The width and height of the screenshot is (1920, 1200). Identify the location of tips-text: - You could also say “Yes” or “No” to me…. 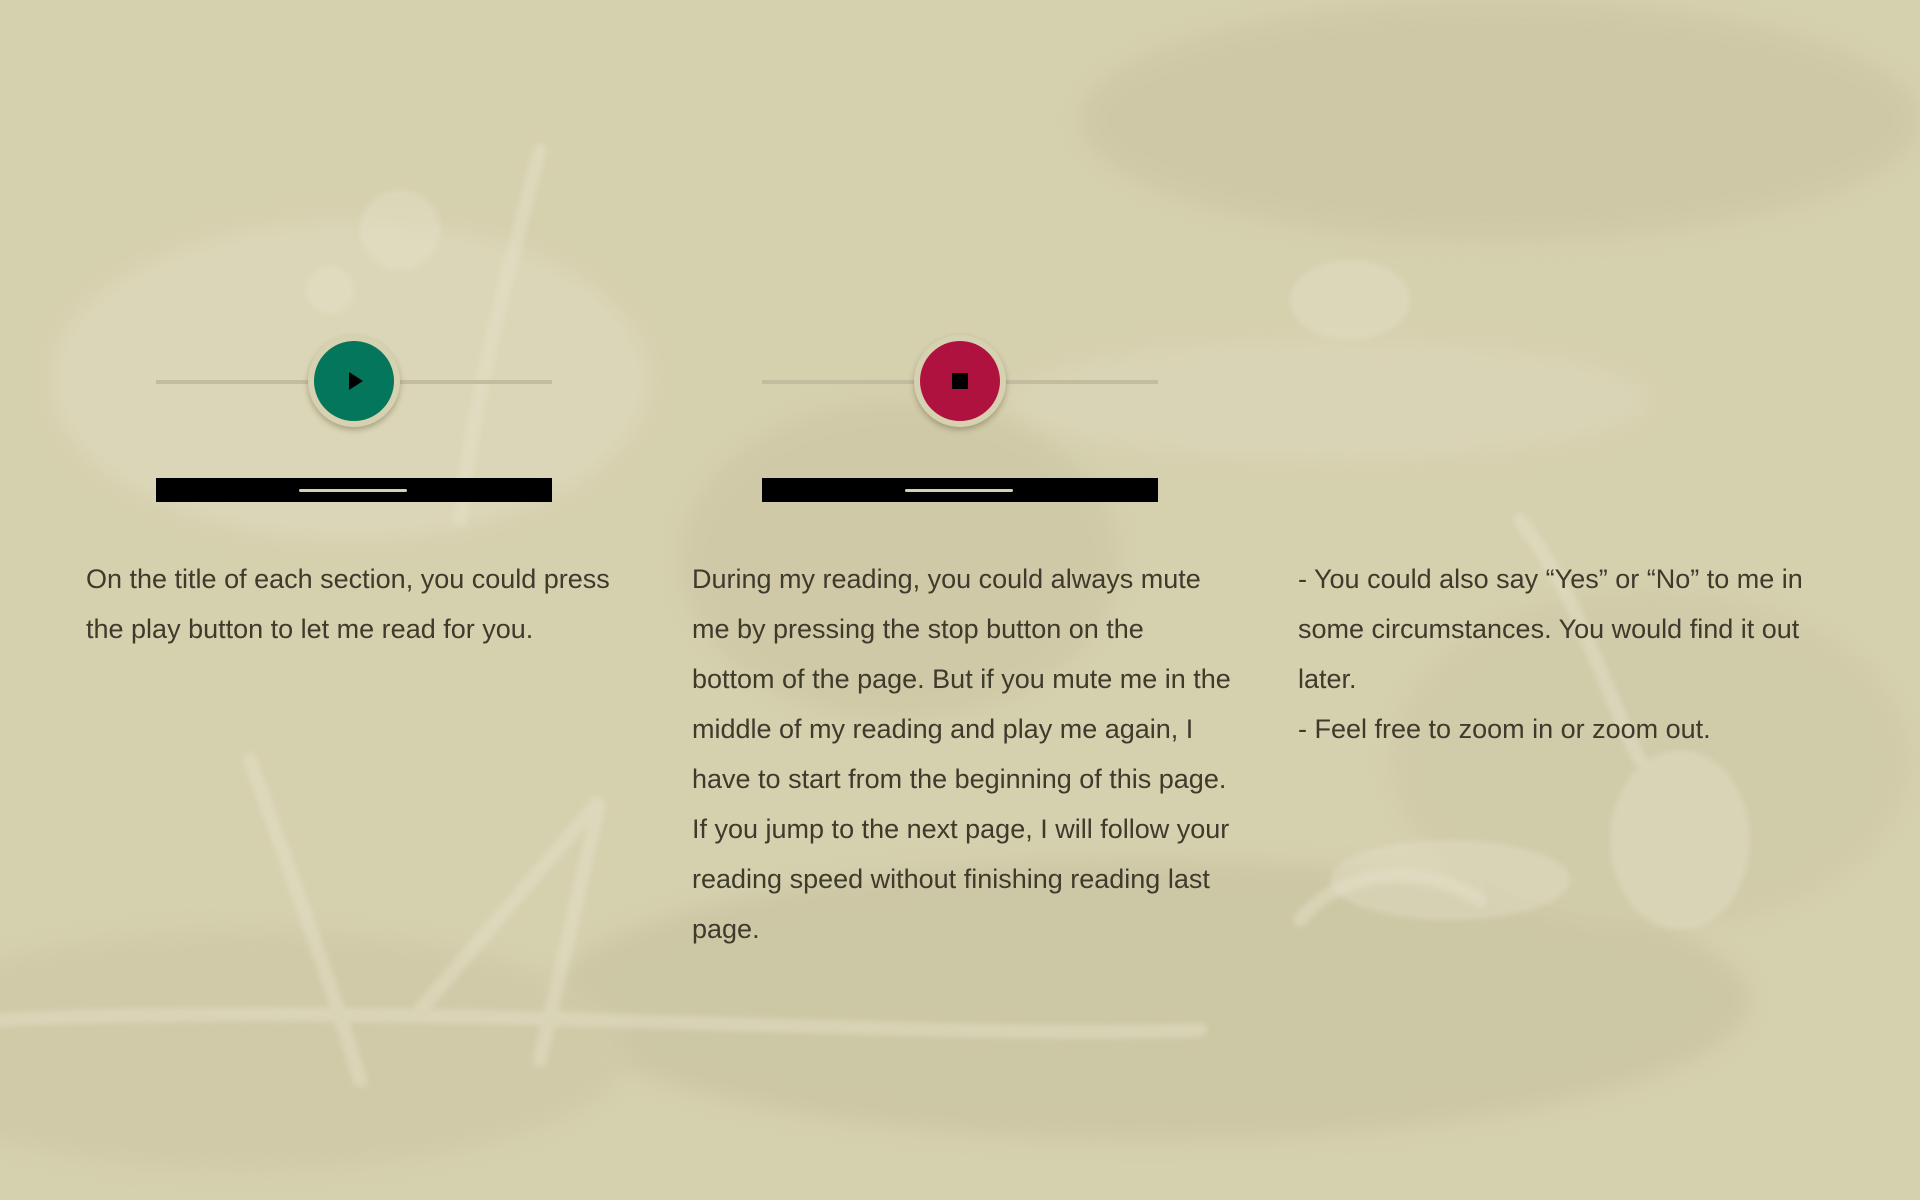
(1550, 654).